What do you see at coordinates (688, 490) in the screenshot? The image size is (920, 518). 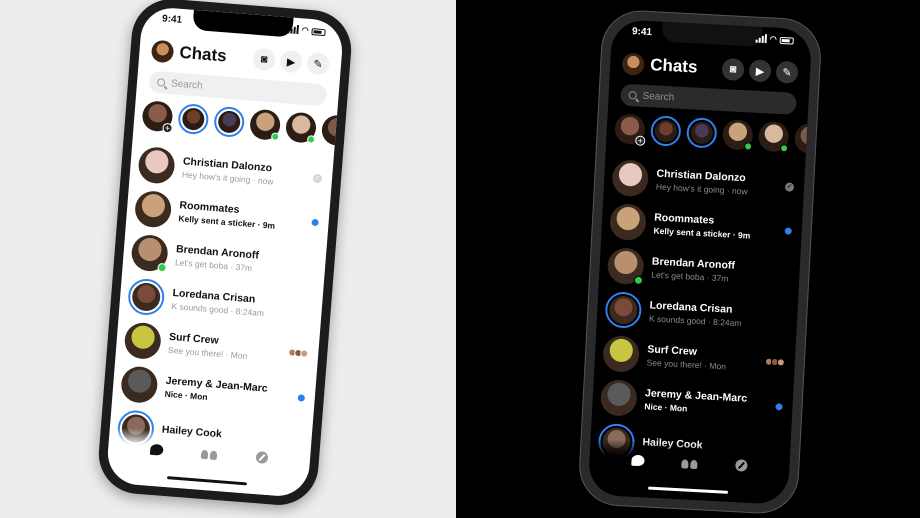 I see `home-indicator` at bounding box center [688, 490].